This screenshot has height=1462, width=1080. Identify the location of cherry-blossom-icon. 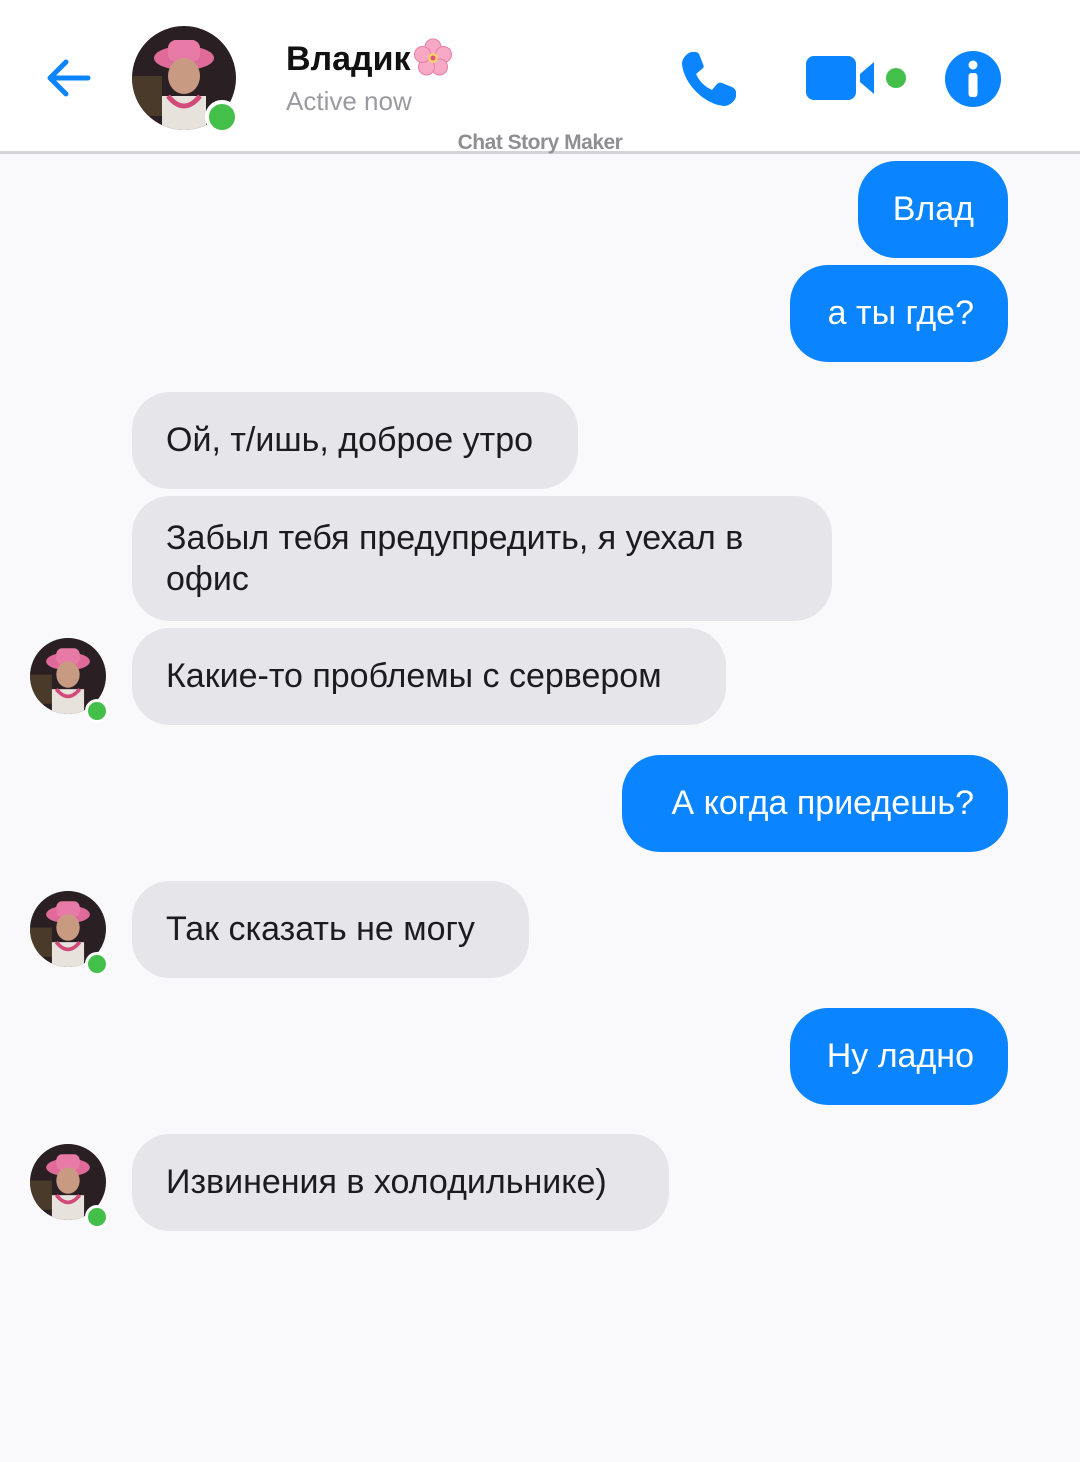
(432, 57).